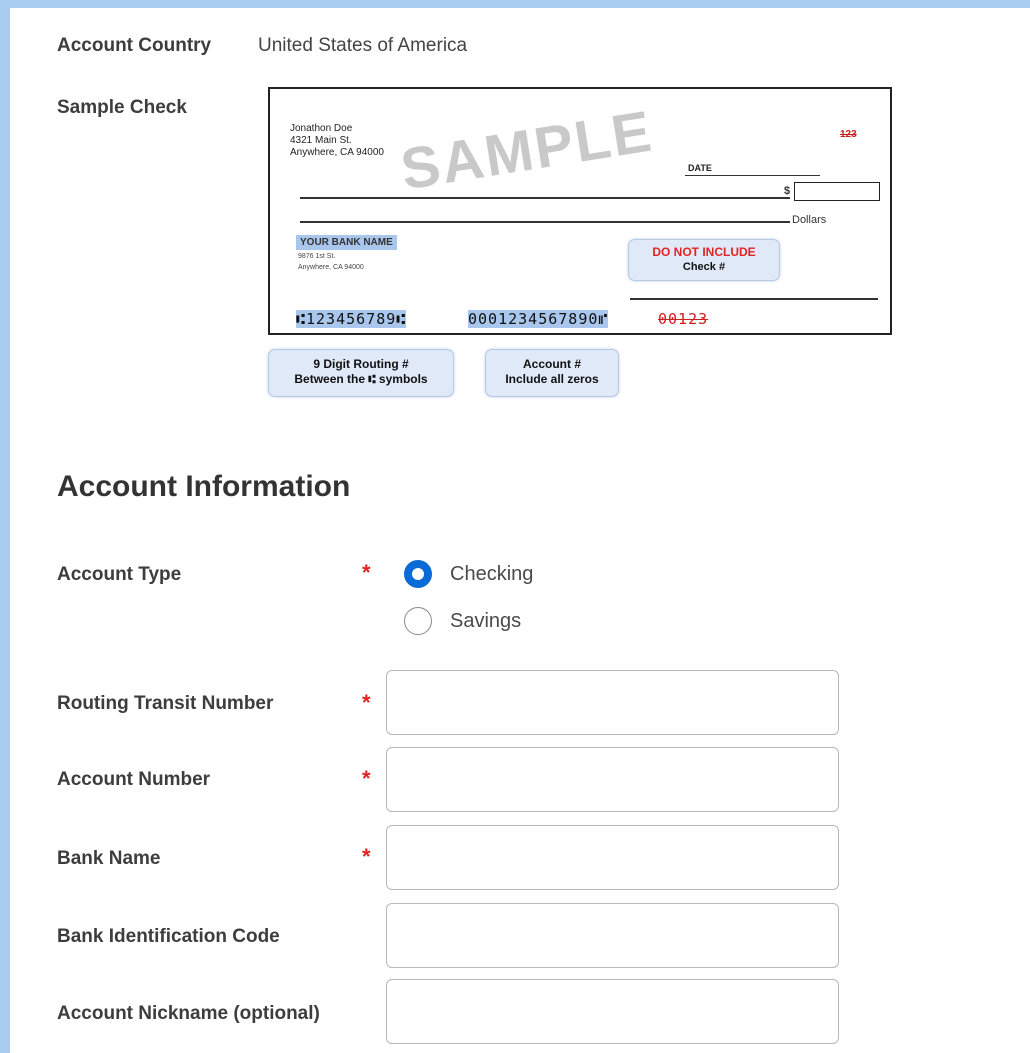 The height and width of the screenshot is (1053, 1030). I want to click on bank-name-label: Bank Name, so click(109, 858).